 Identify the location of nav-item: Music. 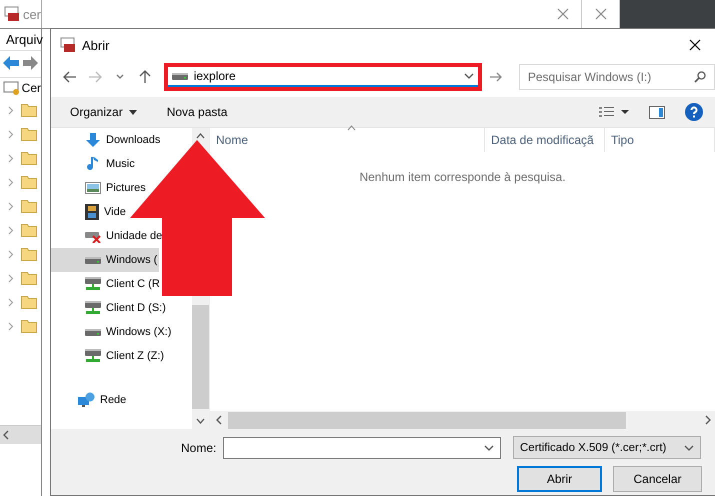
(94, 164).